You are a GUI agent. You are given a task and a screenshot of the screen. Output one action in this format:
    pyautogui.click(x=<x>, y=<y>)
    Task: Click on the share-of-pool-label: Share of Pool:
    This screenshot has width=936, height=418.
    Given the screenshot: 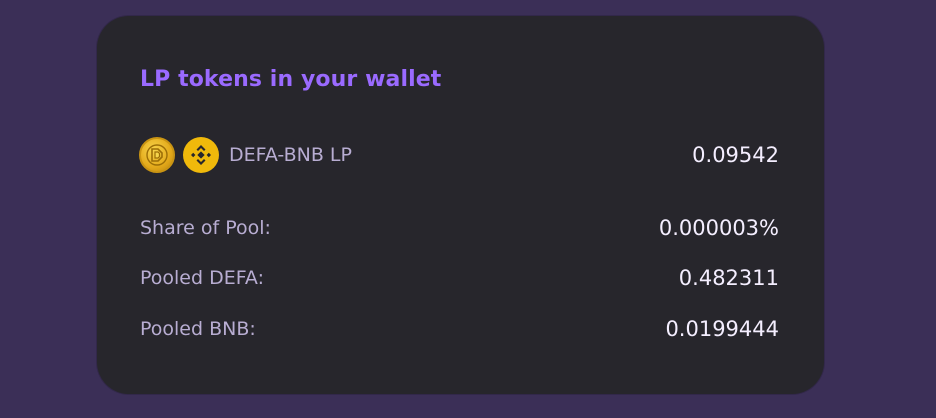 What is the action you would take?
    pyautogui.click(x=205, y=228)
    